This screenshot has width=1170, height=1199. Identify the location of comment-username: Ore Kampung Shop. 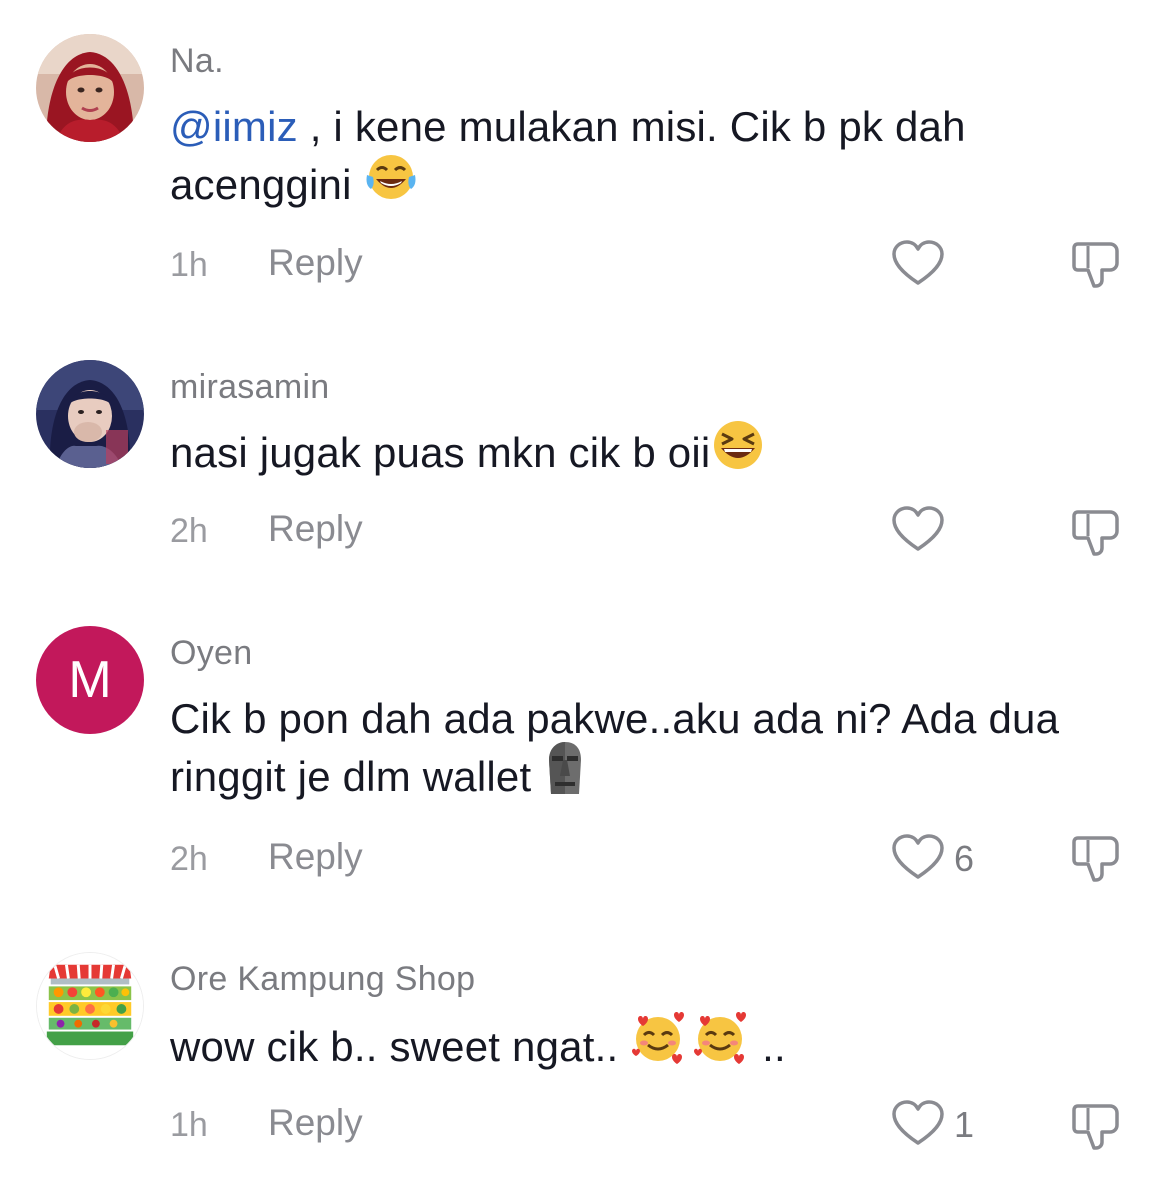
(322, 979).